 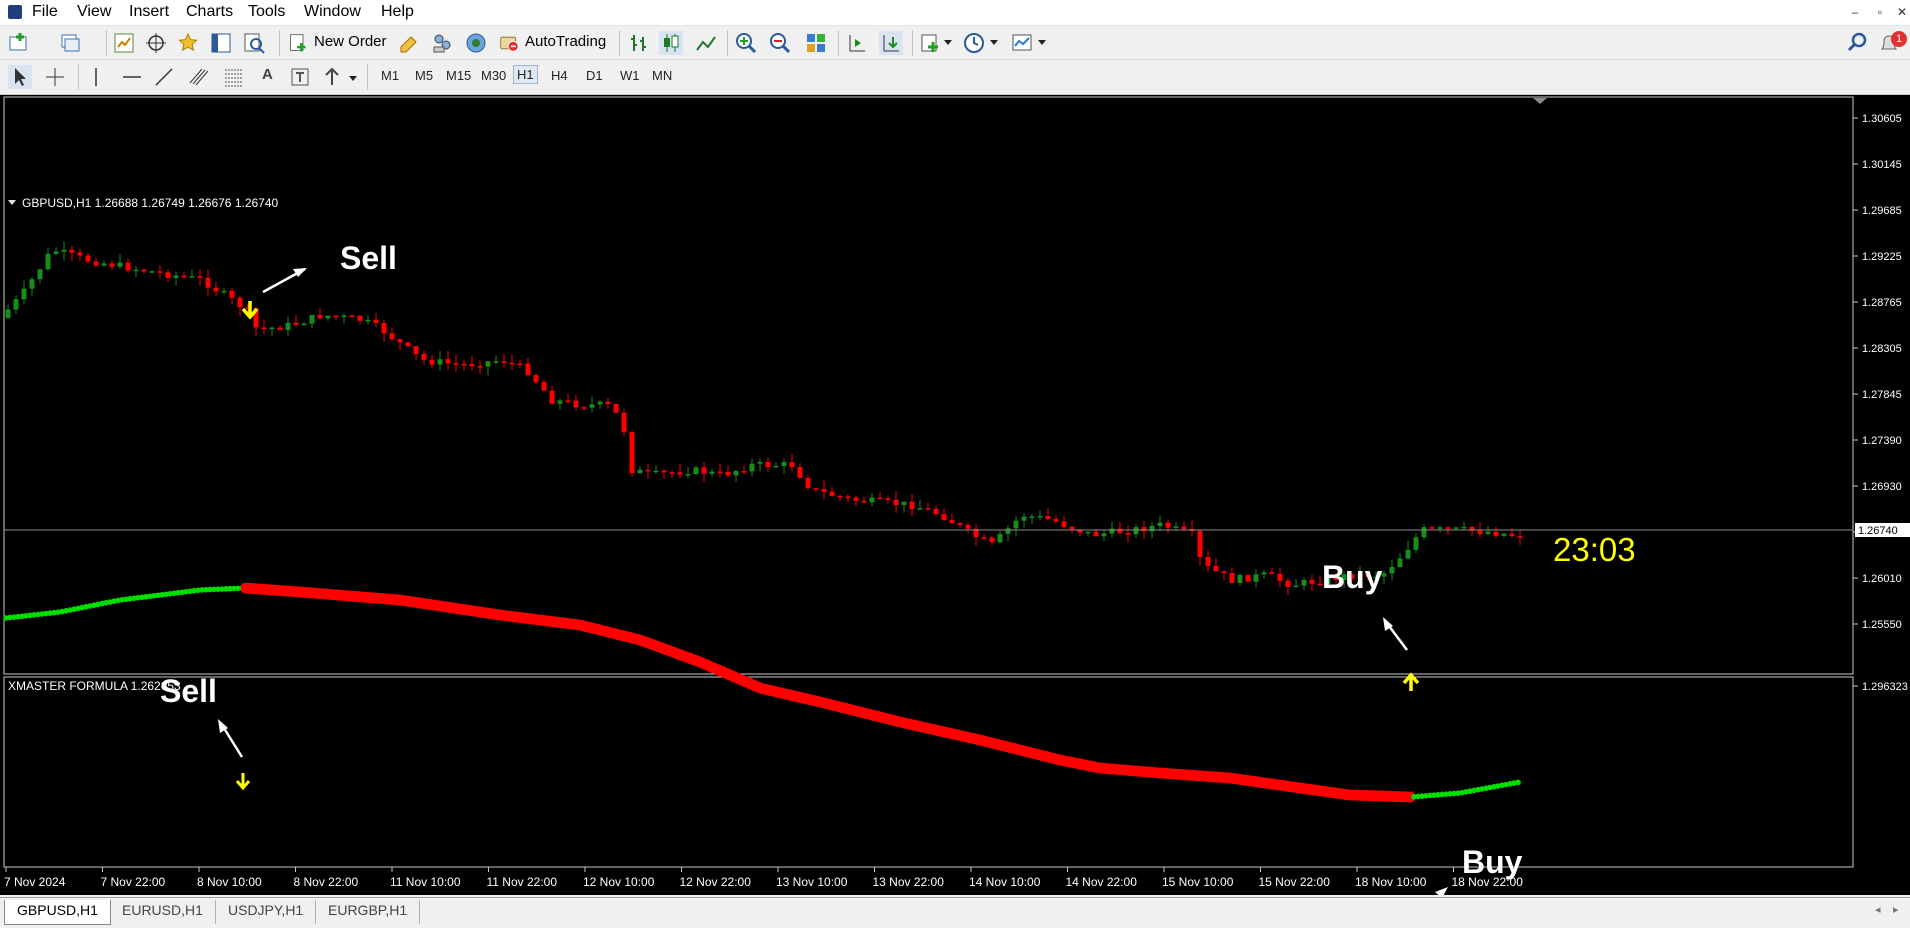 I want to click on chart-menu-triangle-icon, so click(x=12, y=202).